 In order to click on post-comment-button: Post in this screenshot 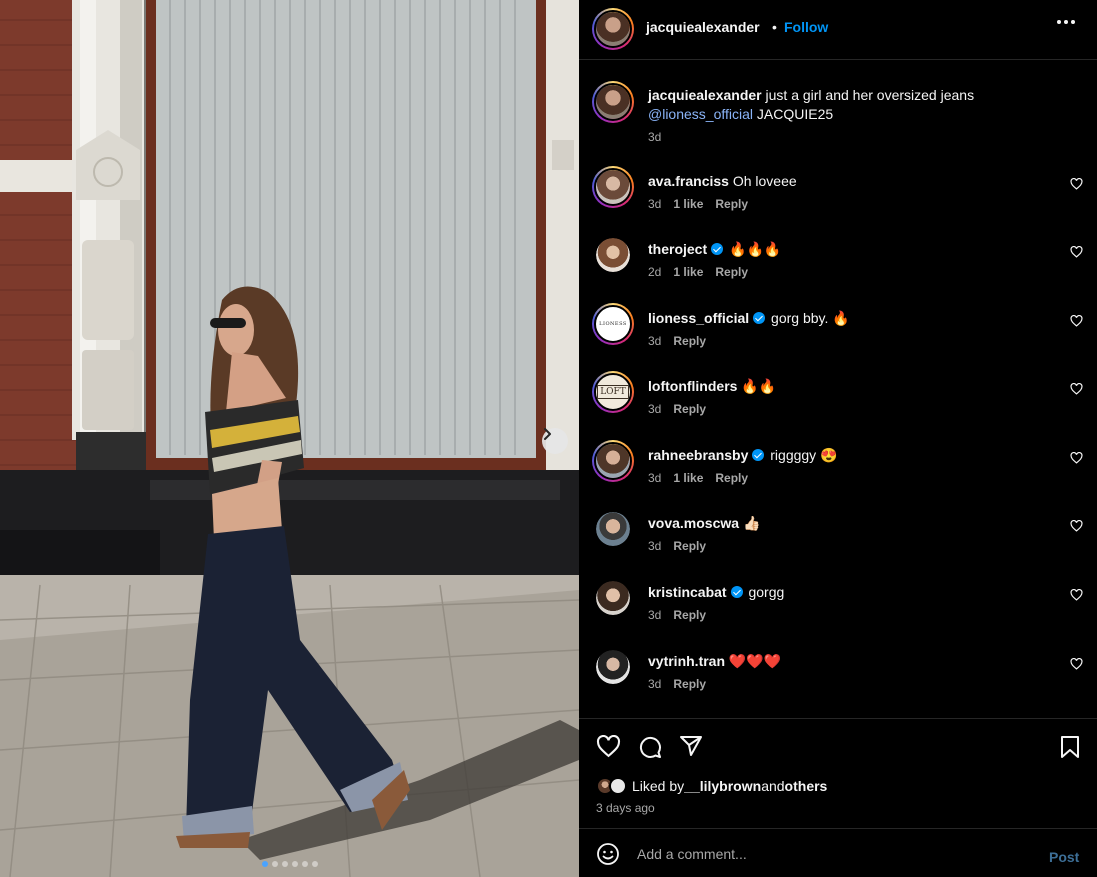, I will do `click(1064, 857)`.